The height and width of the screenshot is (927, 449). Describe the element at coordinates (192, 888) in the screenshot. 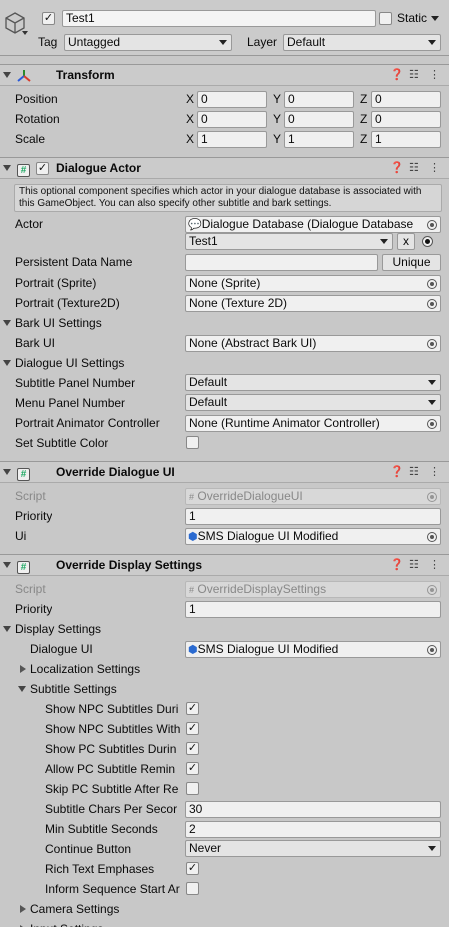

I see `inform-sequence-start-checkbox` at that location.